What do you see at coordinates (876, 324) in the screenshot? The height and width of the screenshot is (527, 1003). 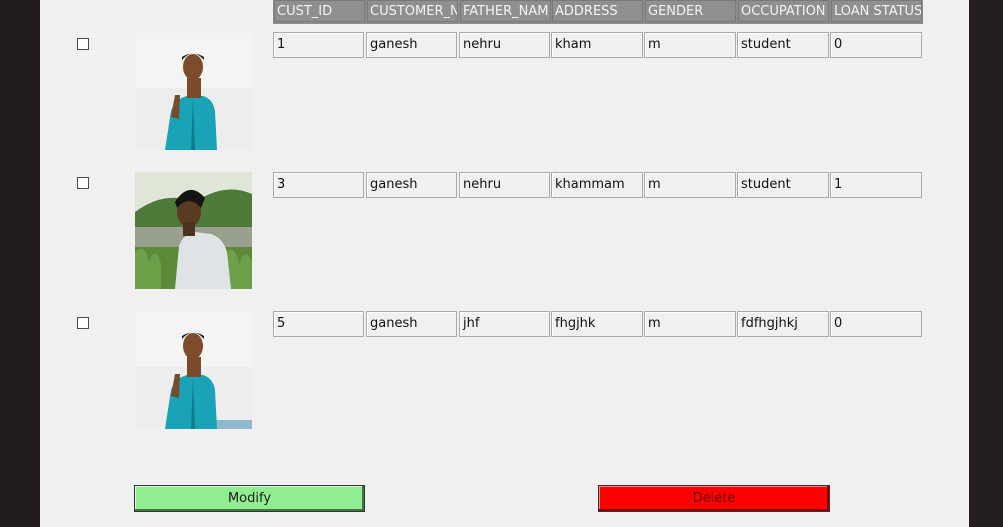 I see `row-3-loan-status-field: 0` at bounding box center [876, 324].